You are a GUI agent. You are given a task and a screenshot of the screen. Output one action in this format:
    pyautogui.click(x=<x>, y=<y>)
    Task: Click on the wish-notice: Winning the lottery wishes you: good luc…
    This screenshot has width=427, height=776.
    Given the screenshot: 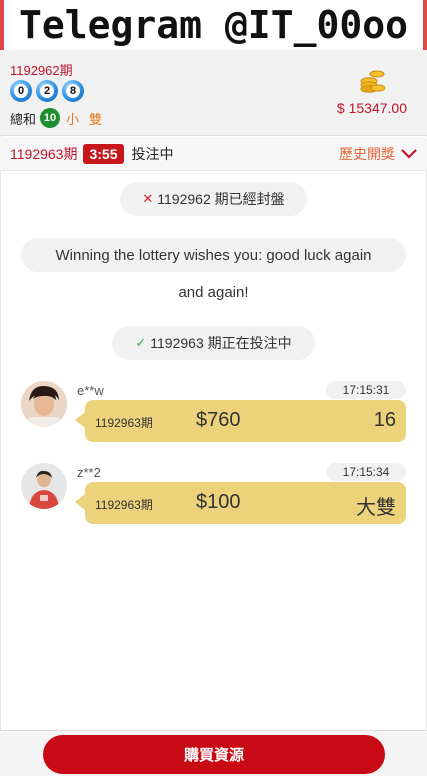 What is the action you would take?
    pyautogui.click(x=213, y=255)
    